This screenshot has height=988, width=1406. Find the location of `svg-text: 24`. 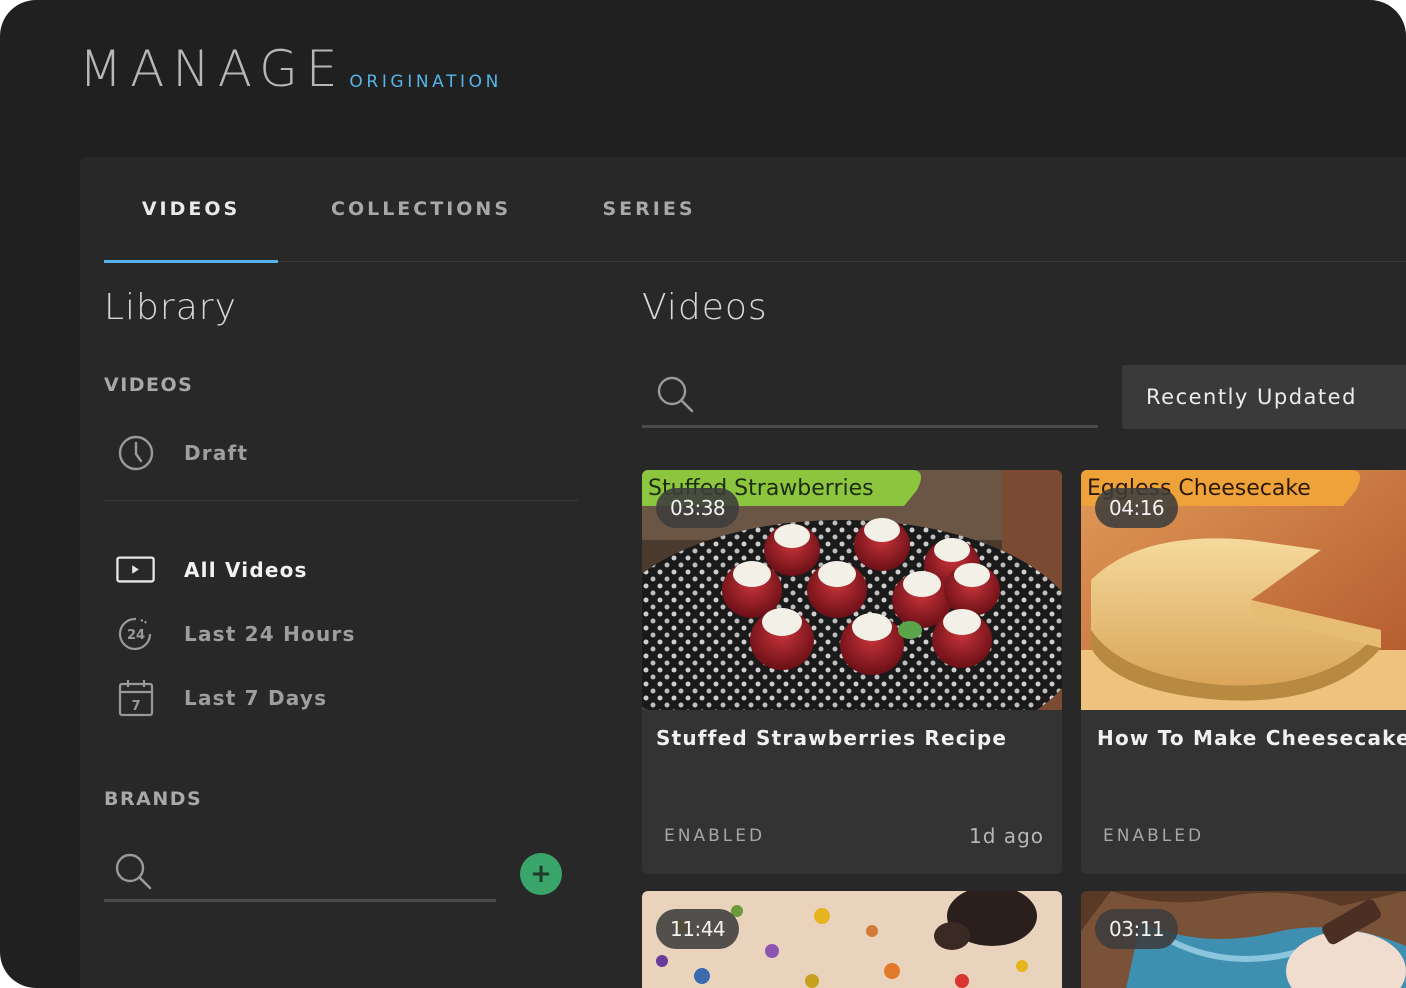

svg-text: 24 is located at coordinates (136, 635).